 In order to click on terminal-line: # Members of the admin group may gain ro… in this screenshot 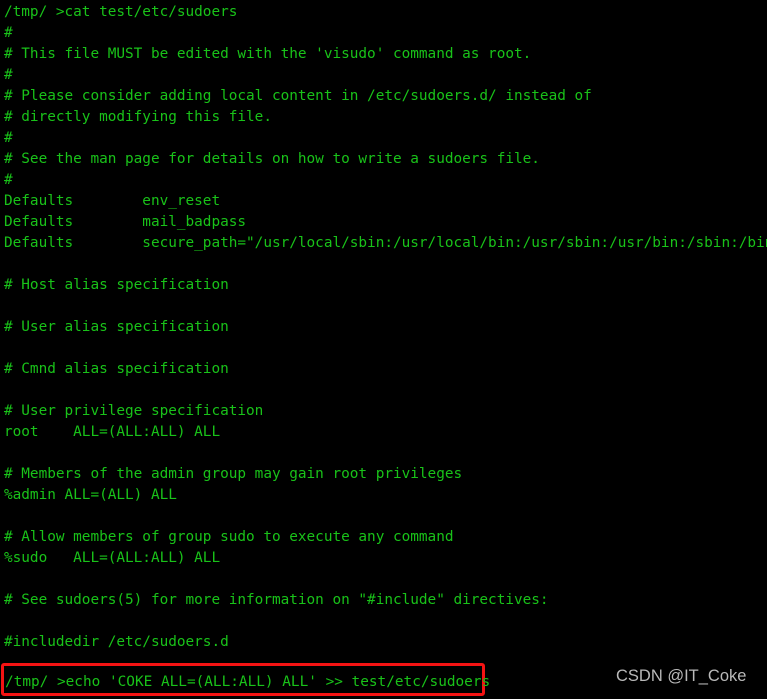, I will do `click(233, 474)`.